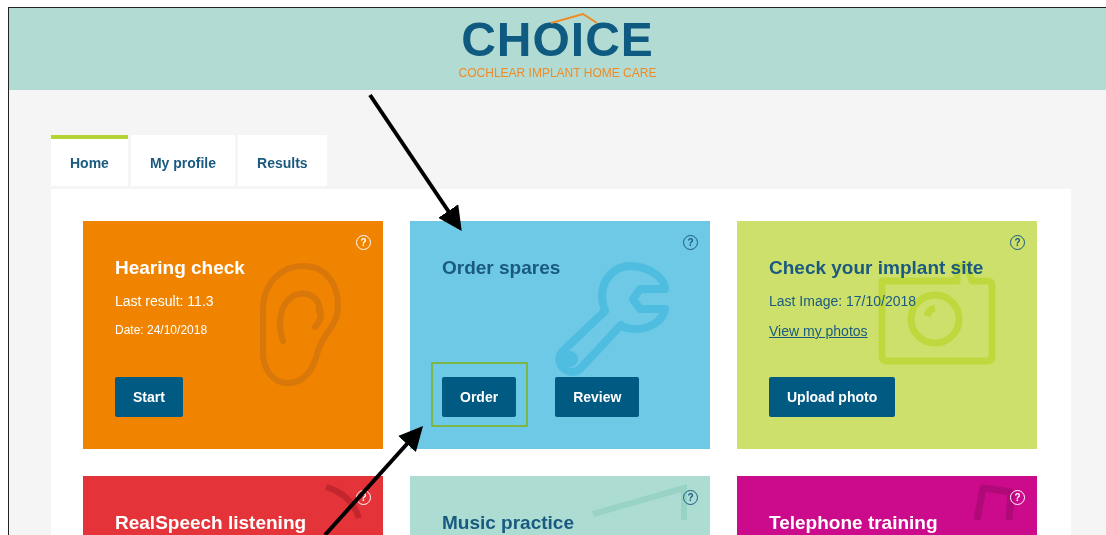 This screenshot has height=535, width=1106. I want to click on info-text: Last Image: 17/10/2018, so click(843, 301).